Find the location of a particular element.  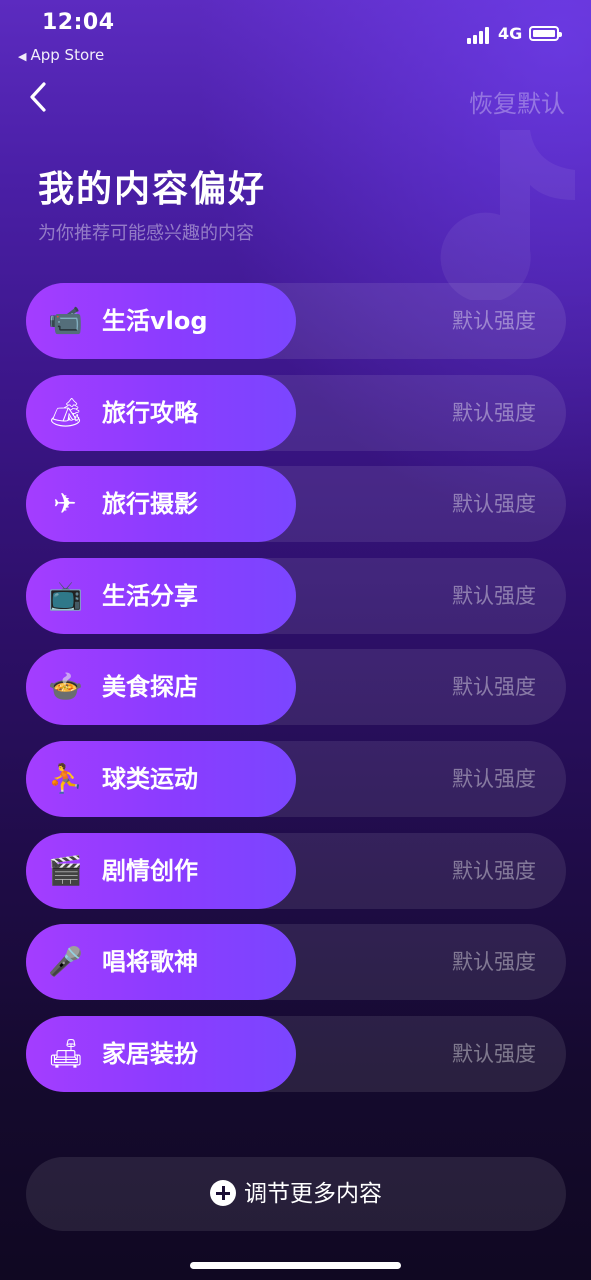

preference-pill: 📺 生活分享 is located at coordinates (161, 595).